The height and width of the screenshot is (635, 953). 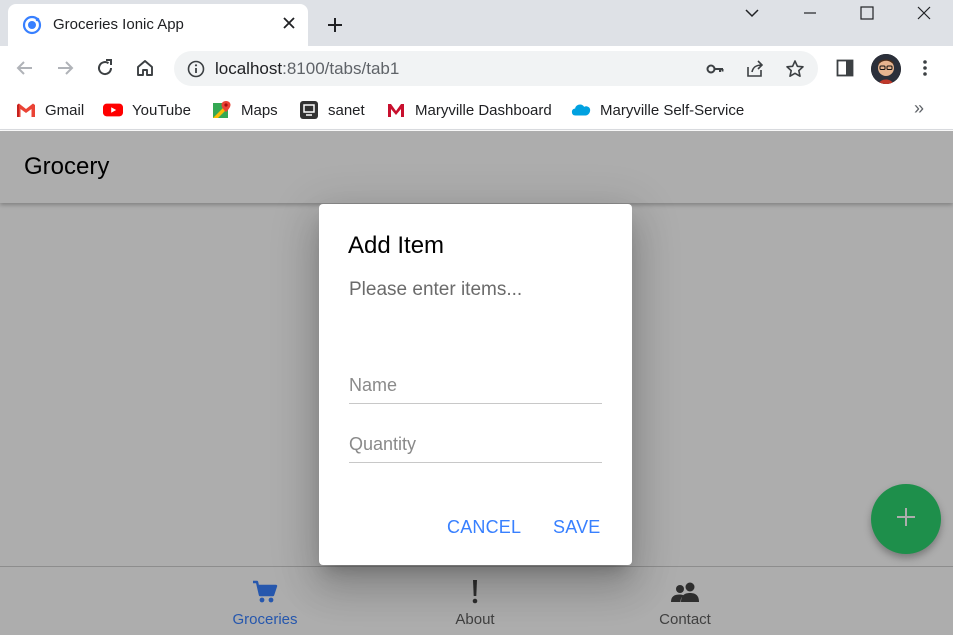 I want to click on url-text: localhost:8100/tabs/tab1, so click(x=307, y=69).